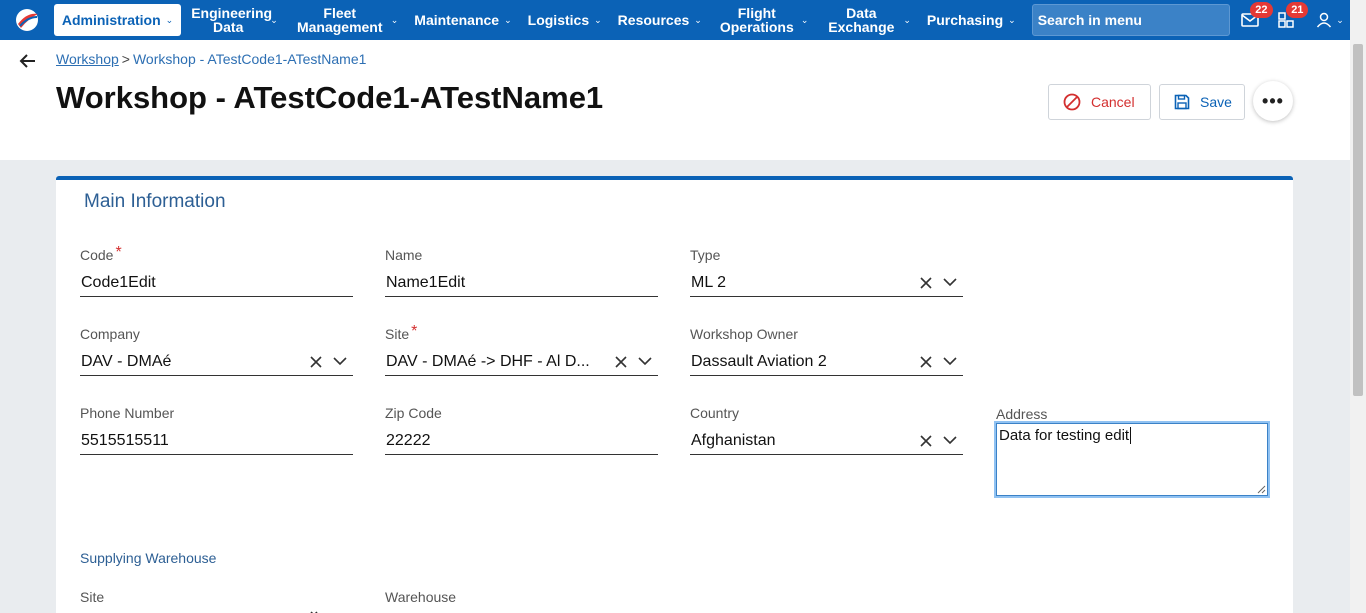 This screenshot has width=1366, height=613. I want to click on supplying-warehouse-label: Warehouse, so click(421, 597).